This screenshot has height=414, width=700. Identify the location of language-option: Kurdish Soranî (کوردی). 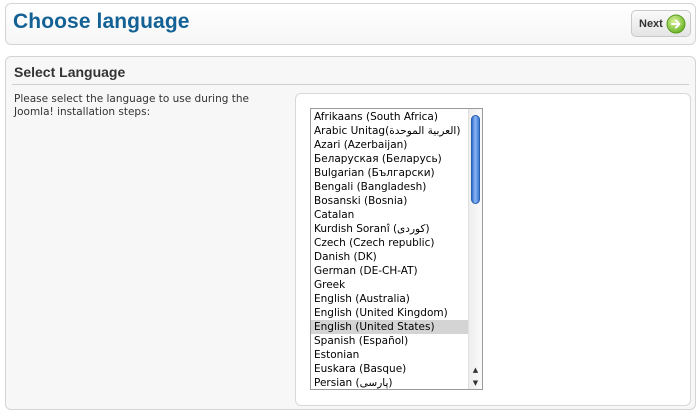
(390, 229).